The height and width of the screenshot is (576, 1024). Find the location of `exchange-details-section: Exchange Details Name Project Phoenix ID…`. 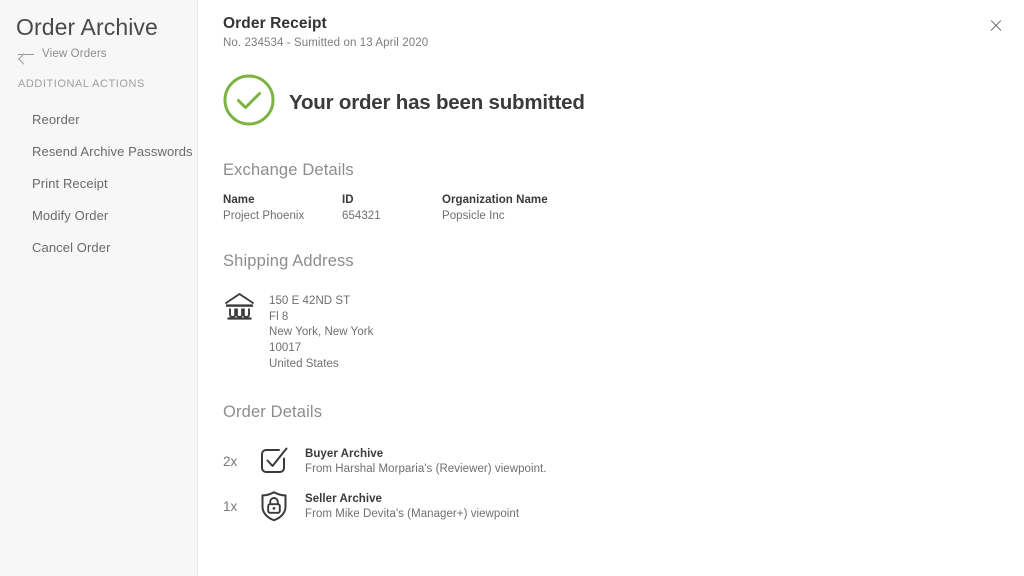

exchange-details-section: Exchange Details Name Project Phoenix ID… is located at coordinates (623, 191).